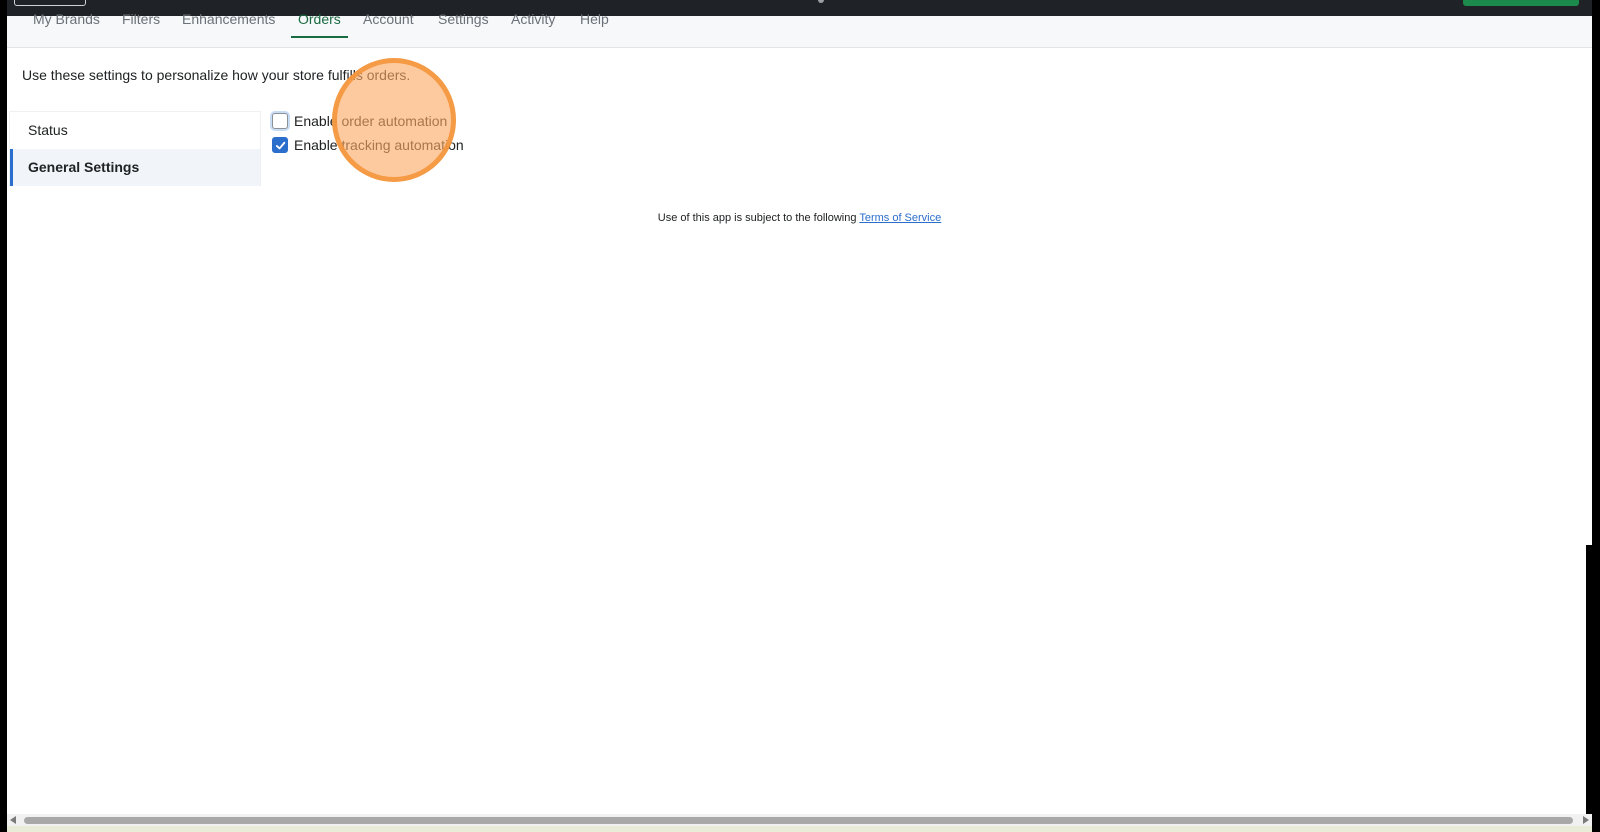 This screenshot has width=1600, height=832. I want to click on scroll-left-arrow-icon, so click(13, 820).